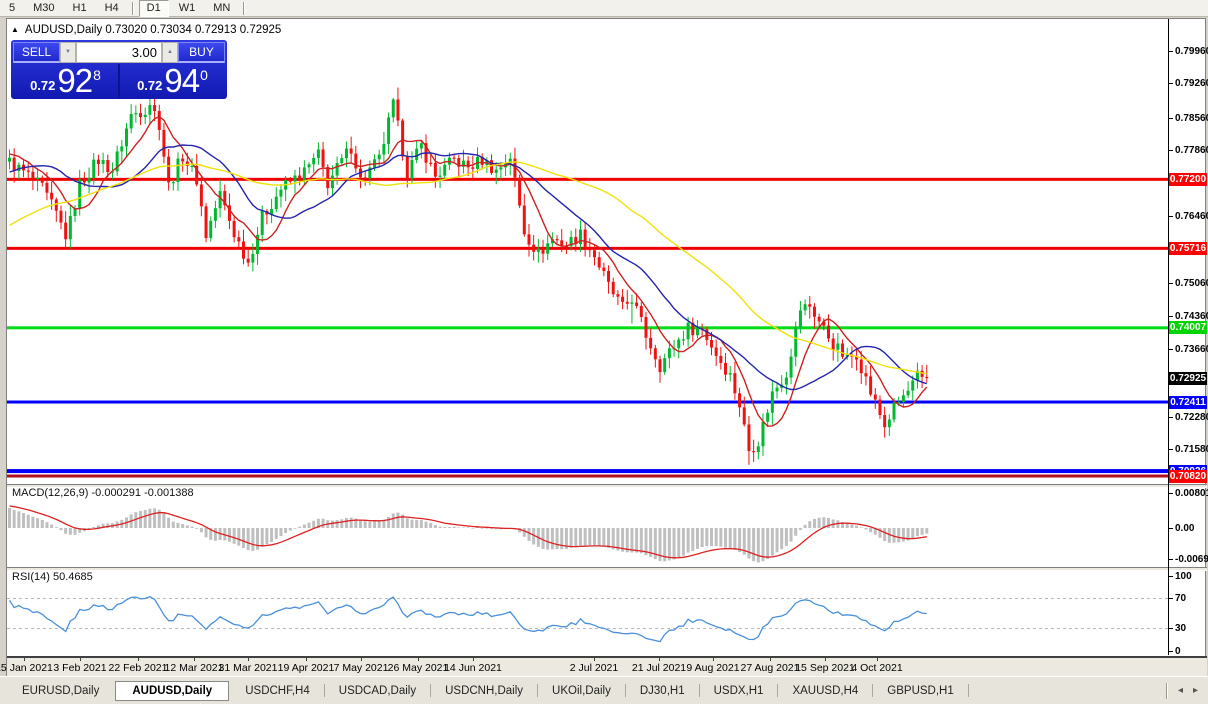  I want to click on buy-price-display: 0.72 94 0, so click(172, 81).